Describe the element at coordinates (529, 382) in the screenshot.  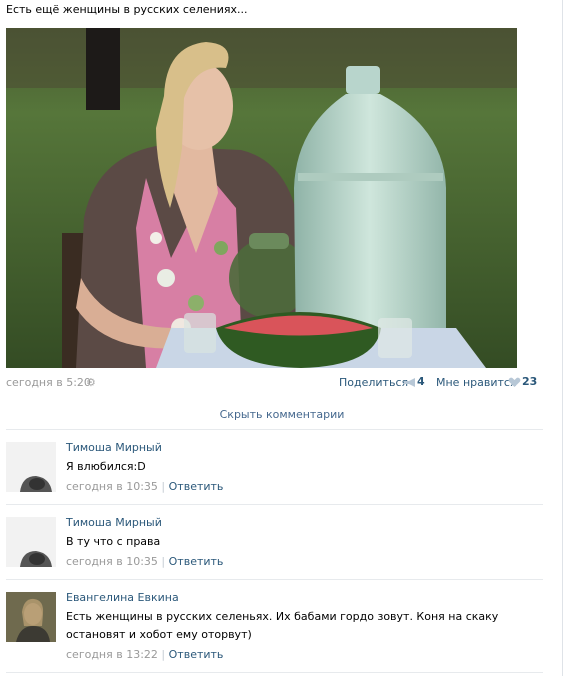
I see `like-count: 23` at that location.